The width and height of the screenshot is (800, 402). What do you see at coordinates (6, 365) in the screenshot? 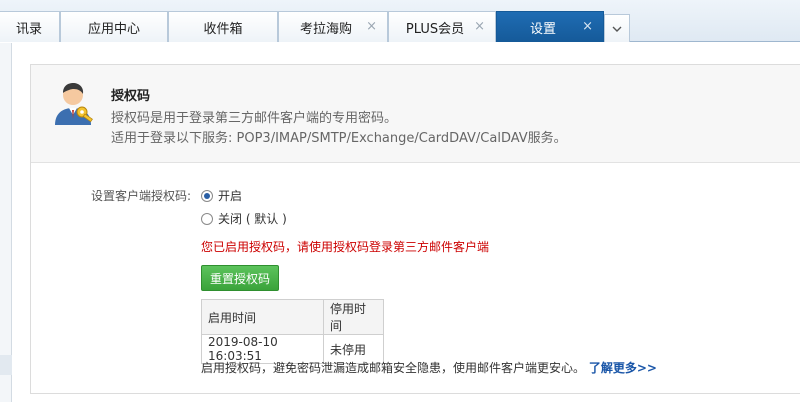
I see `sidebar-active-mark` at bounding box center [6, 365].